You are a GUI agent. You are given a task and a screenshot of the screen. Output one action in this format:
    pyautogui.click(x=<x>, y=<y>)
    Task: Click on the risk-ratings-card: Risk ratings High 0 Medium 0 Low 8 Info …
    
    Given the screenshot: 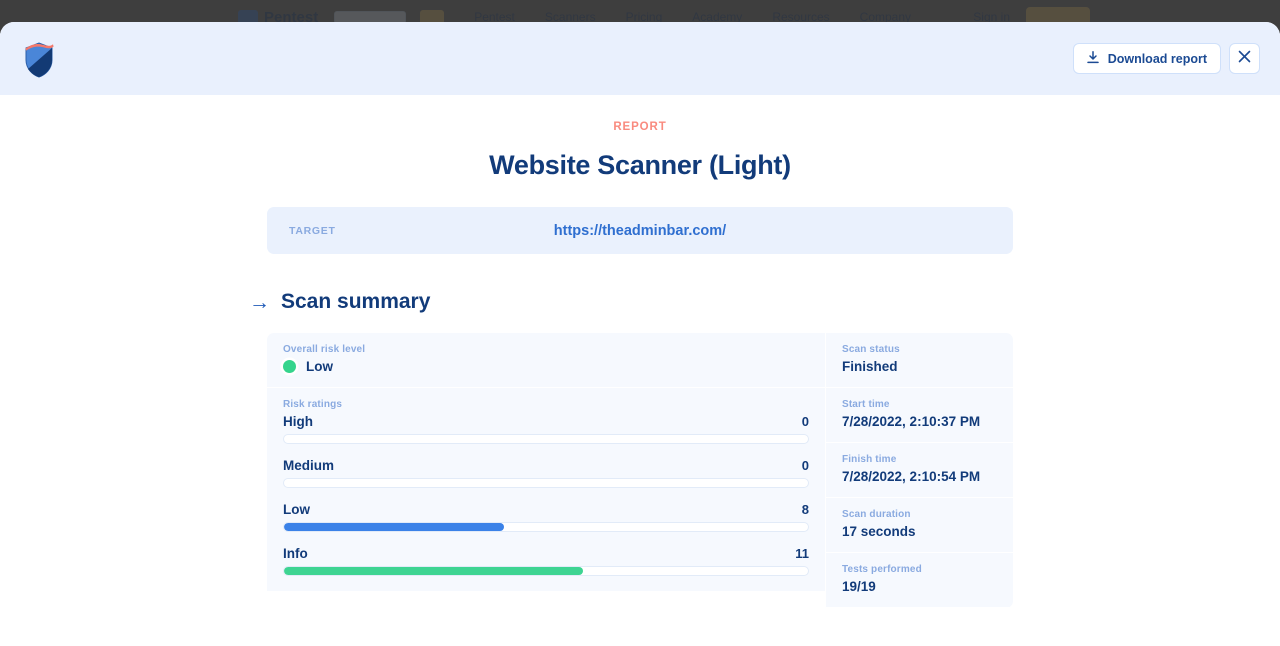 What is the action you would take?
    pyautogui.click(x=546, y=489)
    